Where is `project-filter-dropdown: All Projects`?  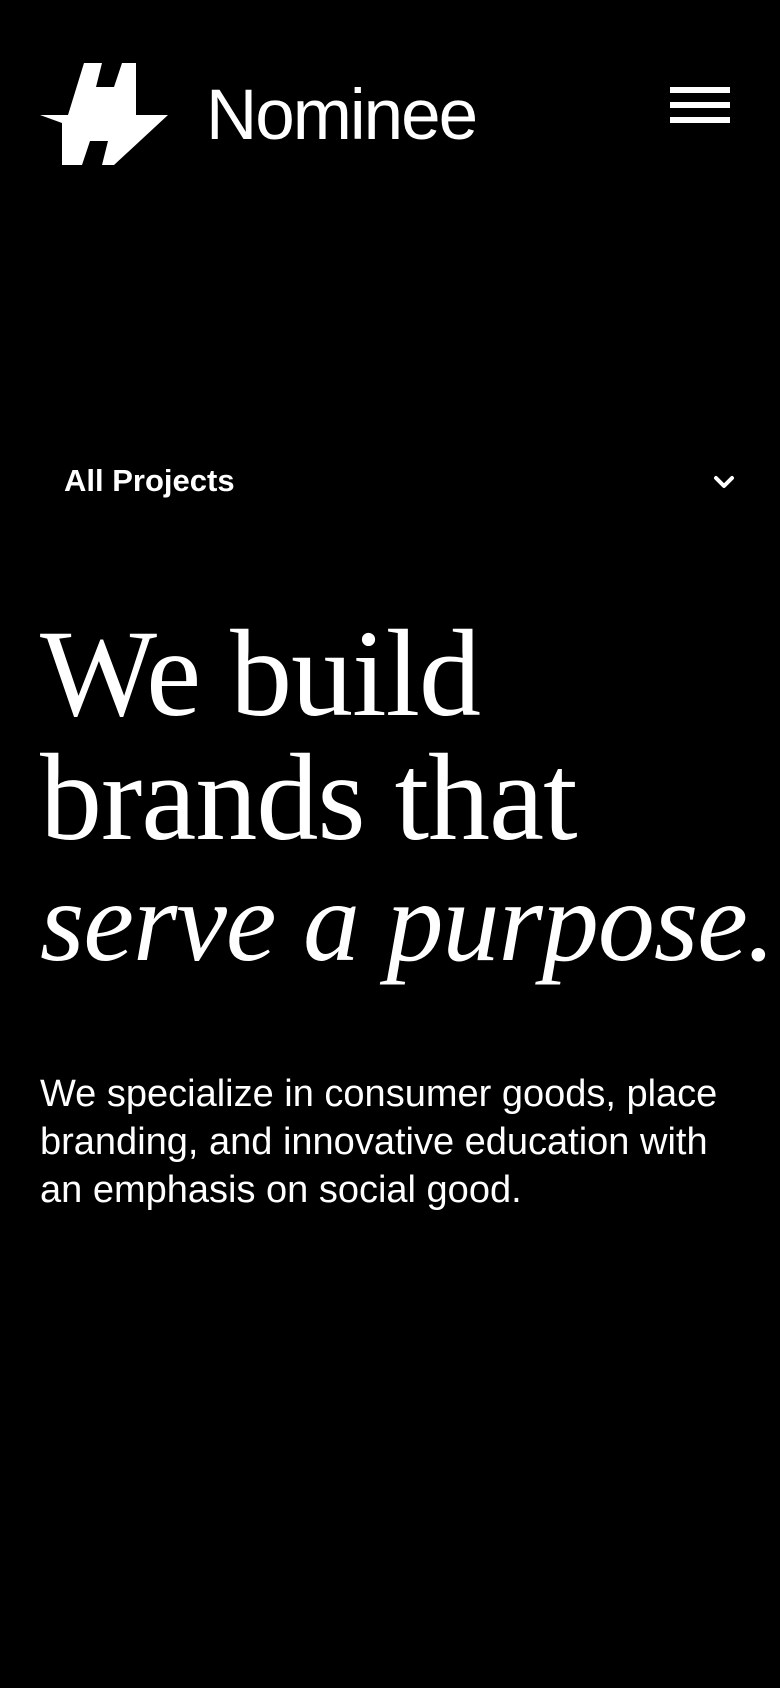
project-filter-dropdown: All Projects is located at coordinates (390, 482).